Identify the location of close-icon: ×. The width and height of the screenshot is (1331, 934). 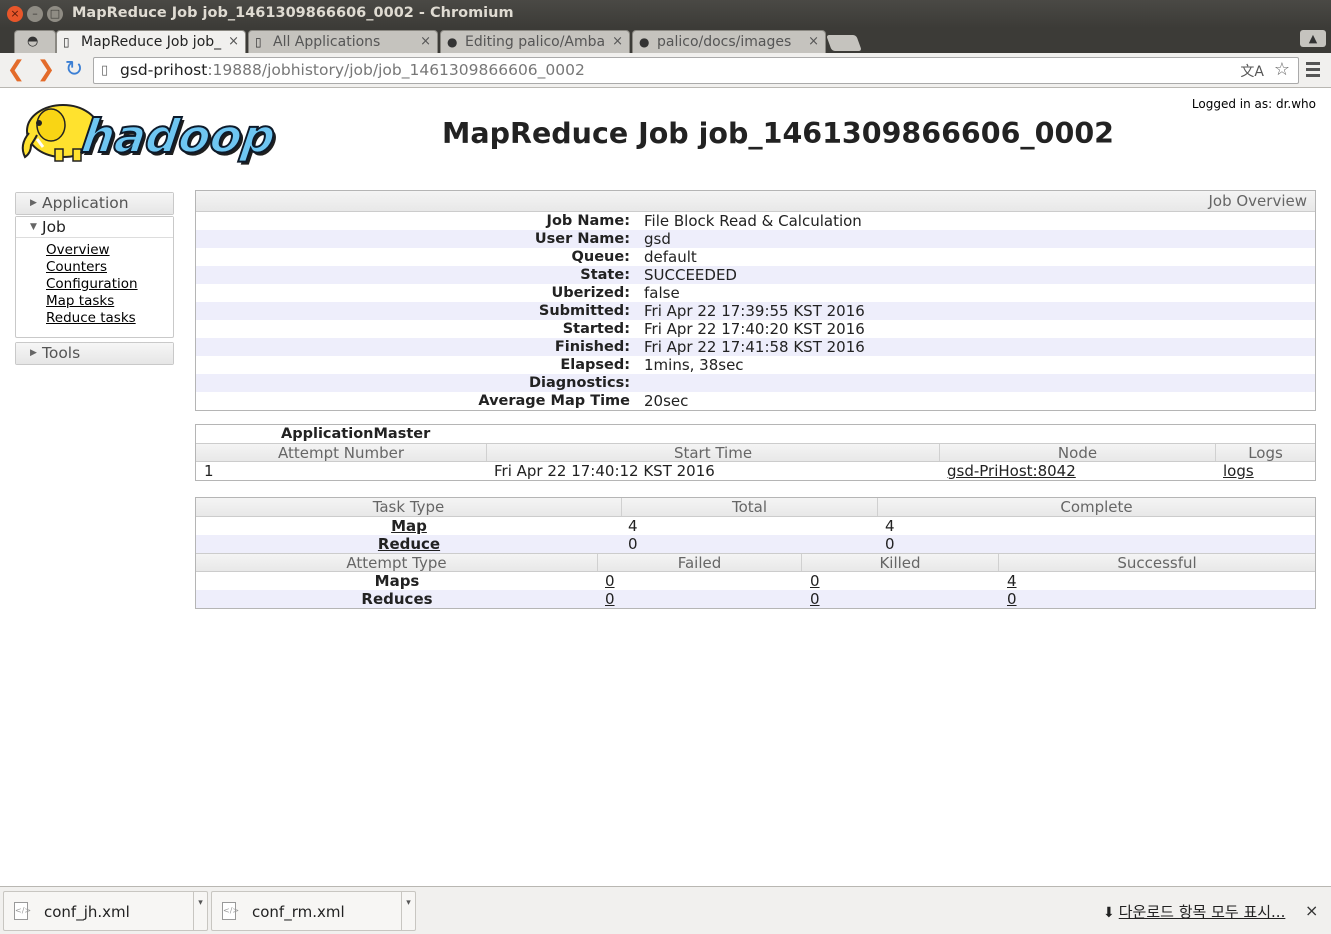
(1311, 910).